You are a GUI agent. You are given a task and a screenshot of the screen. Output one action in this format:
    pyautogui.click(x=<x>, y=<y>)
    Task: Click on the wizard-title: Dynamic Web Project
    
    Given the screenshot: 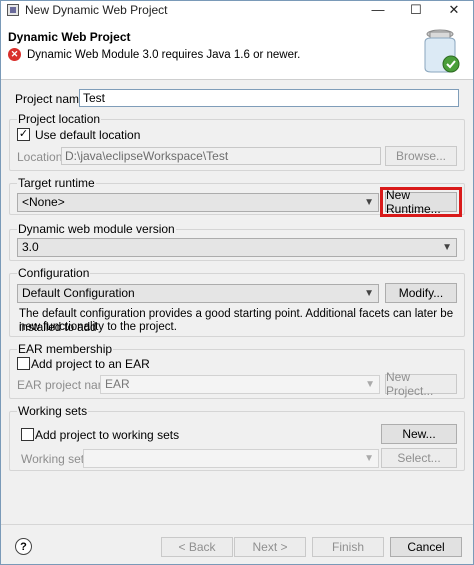 What is the action you would take?
    pyautogui.click(x=69, y=37)
    